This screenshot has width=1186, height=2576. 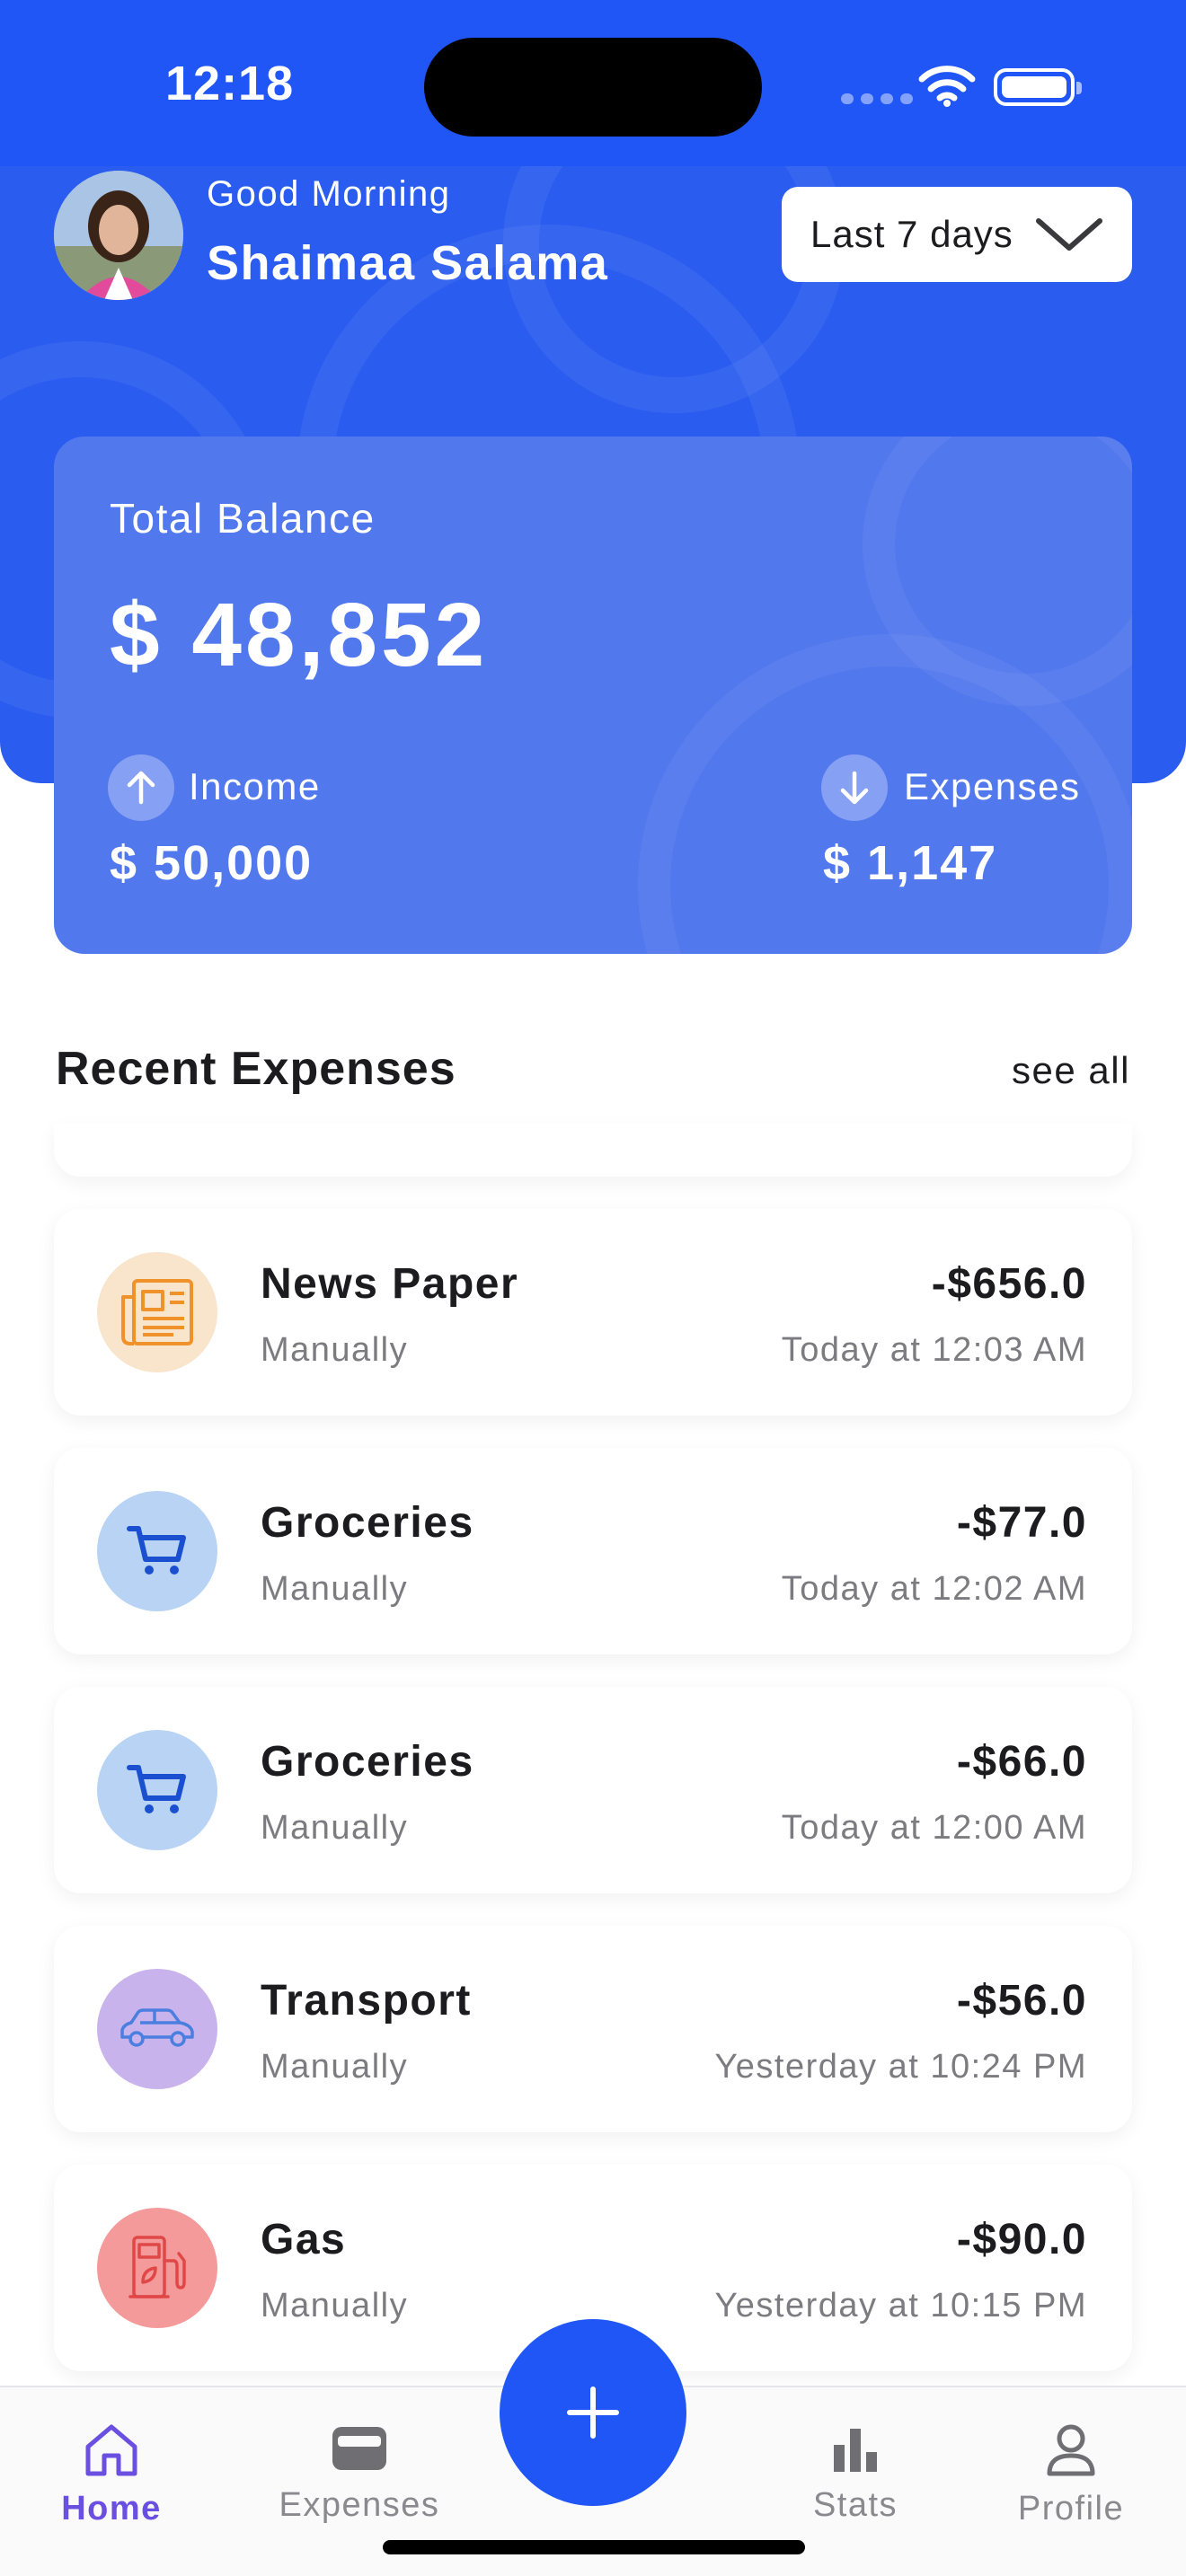 What do you see at coordinates (1069, 234) in the screenshot?
I see `chevron-down-icon` at bounding box center [1069, 234].